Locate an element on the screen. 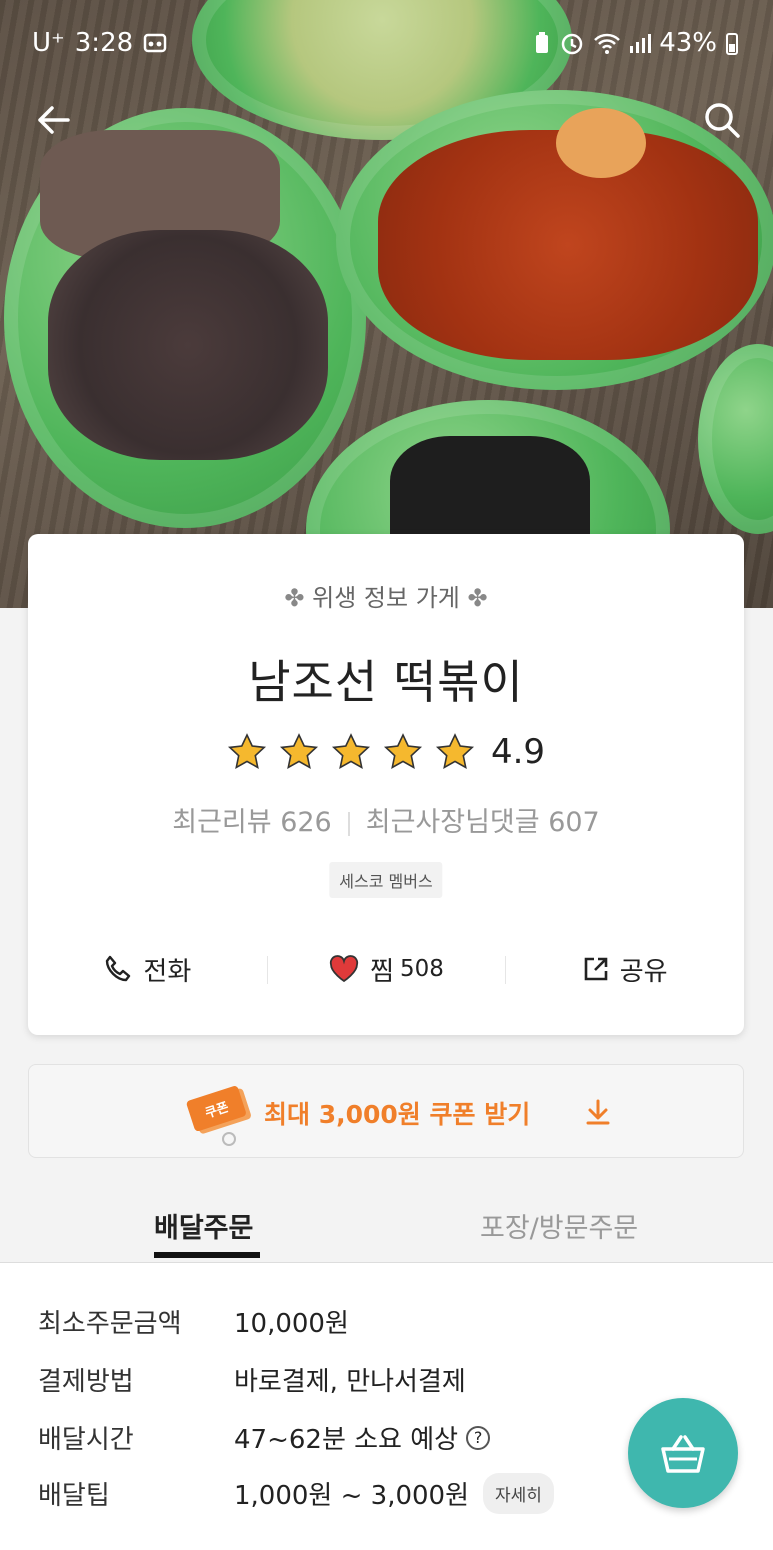 The image size is (773, 1550). leaf-left-icon: ✤ is located at coordinates (298, 598).